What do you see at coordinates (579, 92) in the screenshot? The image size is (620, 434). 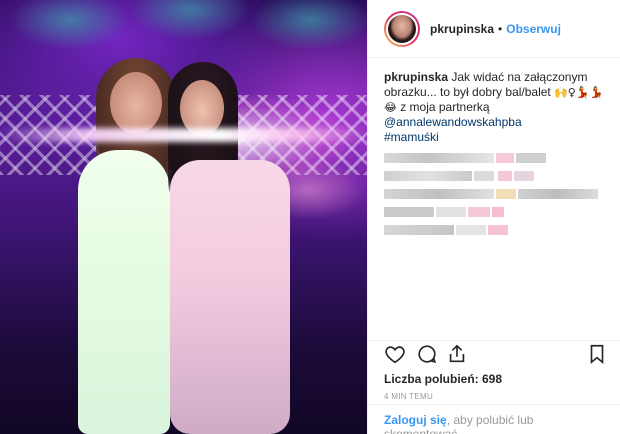 I see `caption-emojis: 🙌♀💃💃` at bounding box center [579, 92].